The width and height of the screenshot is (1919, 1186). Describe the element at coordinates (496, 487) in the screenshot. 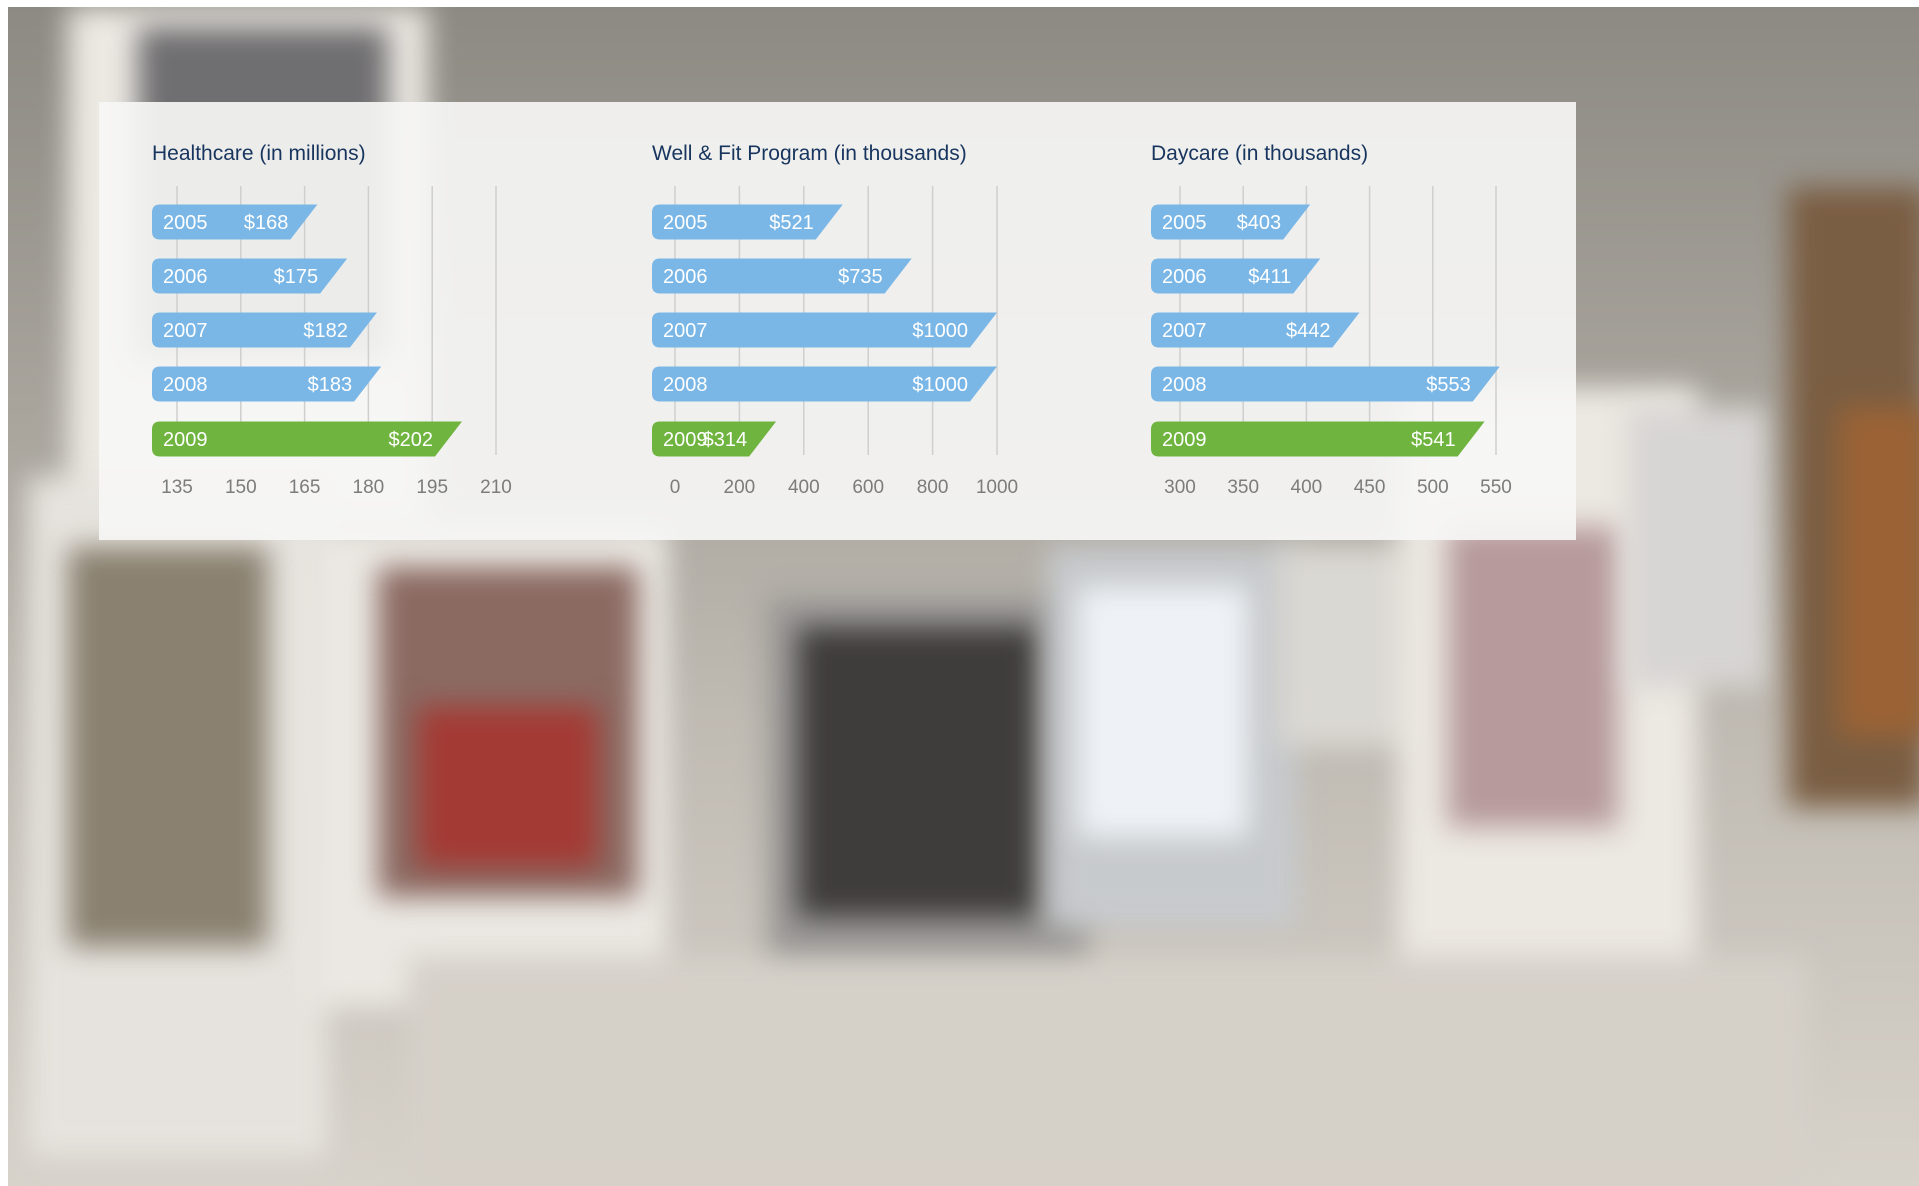

I see `tick-label-0-5: 210` at that location.